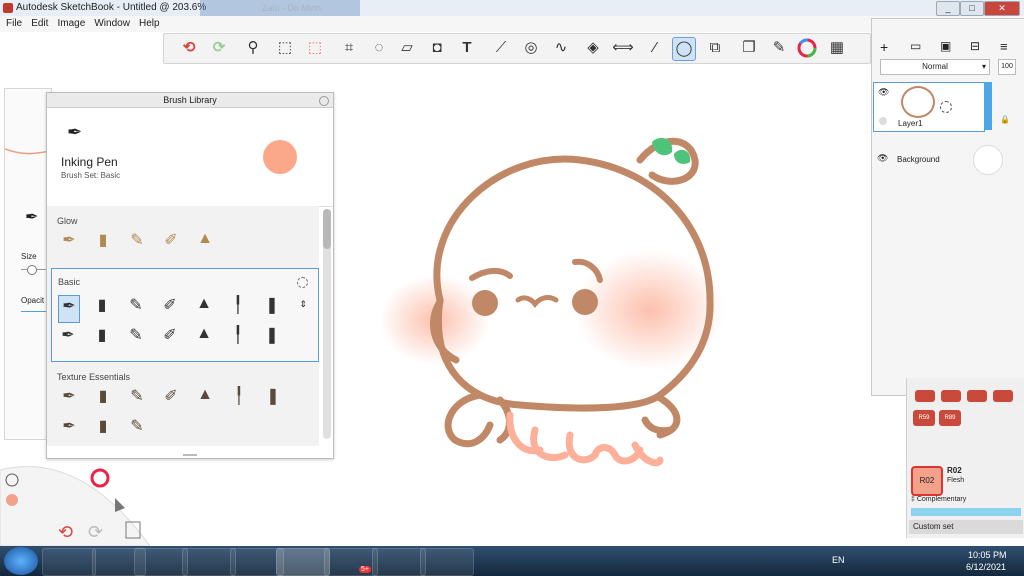  Describe the element at coordinates (1005, 119) in the screenshot. I see `layer-lock-icon: 🔒` at that location.